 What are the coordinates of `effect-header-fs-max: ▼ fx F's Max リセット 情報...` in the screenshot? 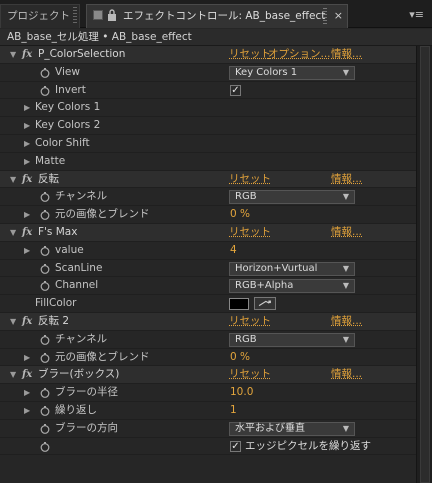 It's located at (208, 232).